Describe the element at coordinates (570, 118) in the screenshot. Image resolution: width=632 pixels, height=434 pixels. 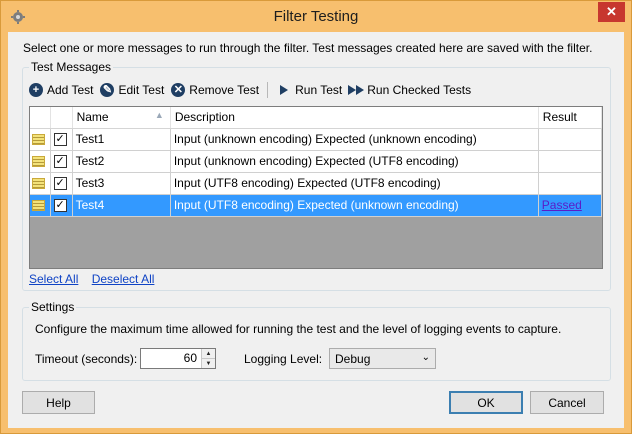
I see `header-result: Result` at that location.